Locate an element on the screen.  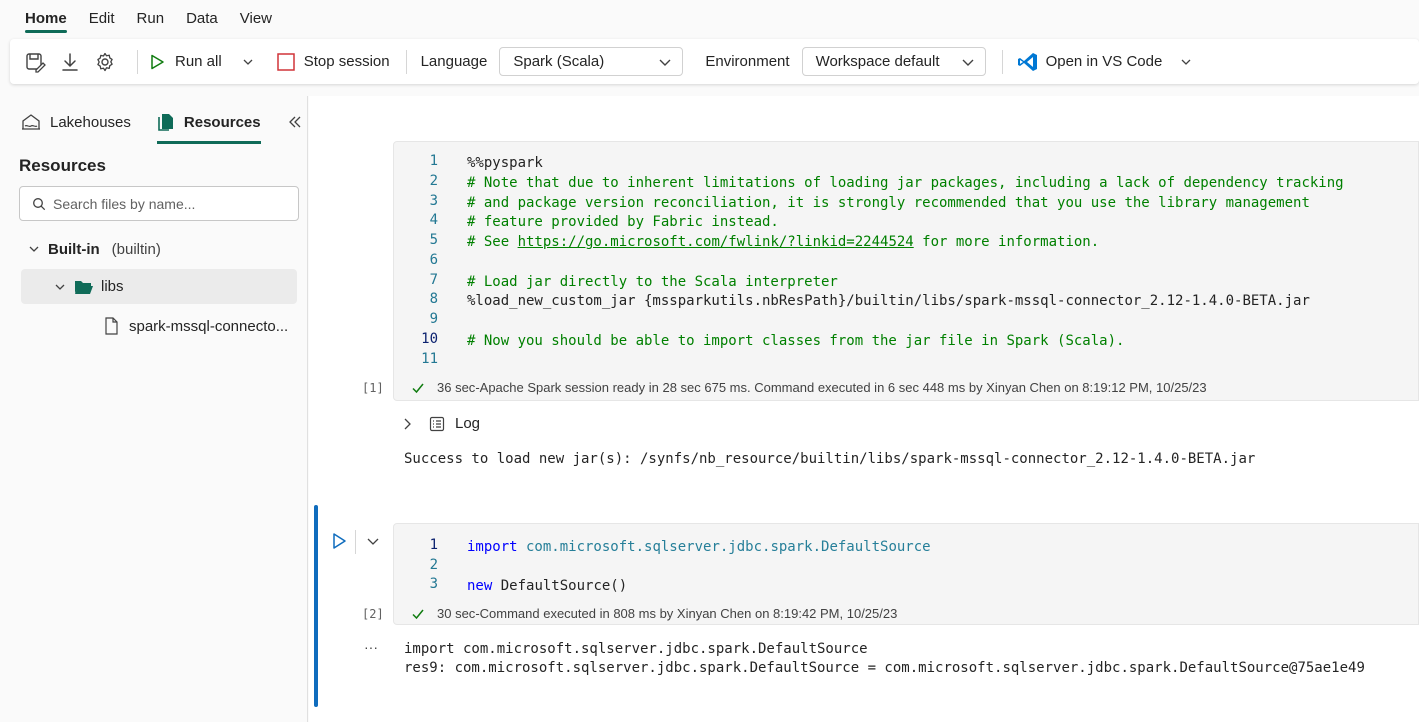
file-icon is located at coordinates (111, 326).